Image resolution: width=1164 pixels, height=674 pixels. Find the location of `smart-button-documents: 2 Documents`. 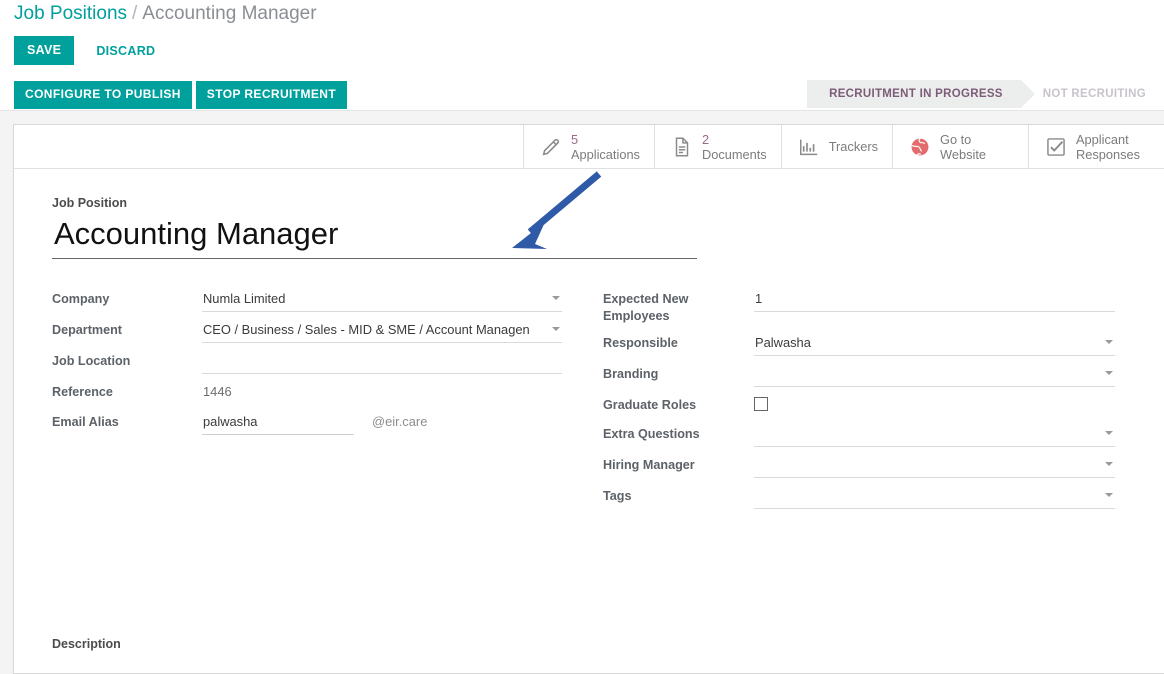

smart-button-documents: 2 Documents is located at coordinates (717, 146).